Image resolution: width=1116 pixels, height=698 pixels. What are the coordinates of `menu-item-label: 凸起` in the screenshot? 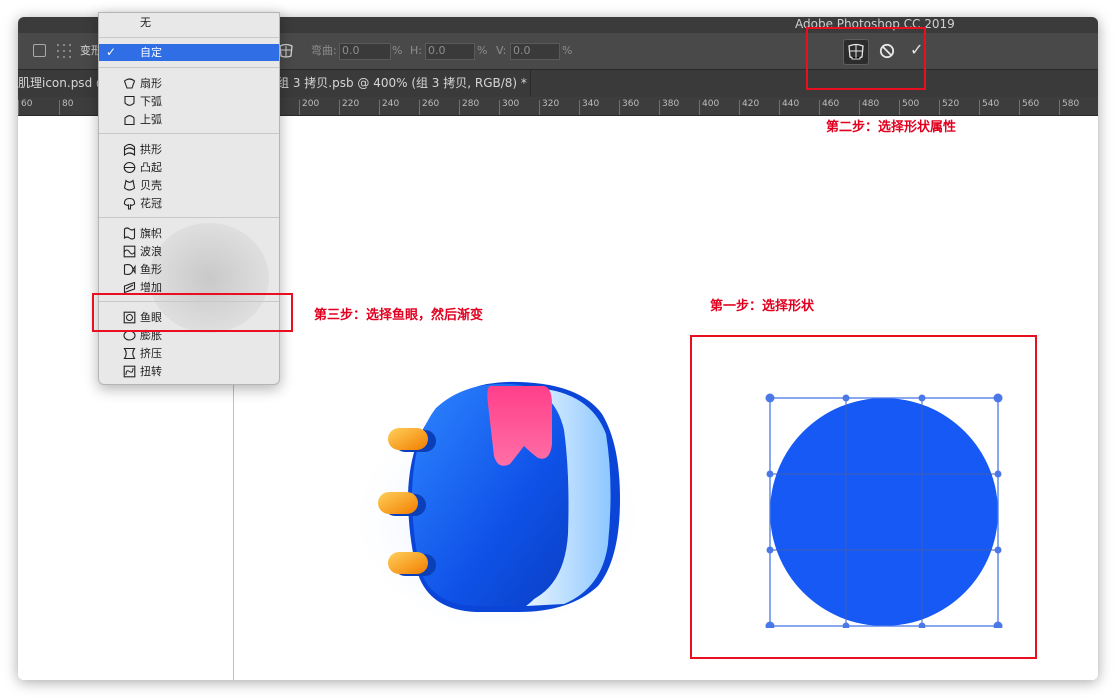 It's located at (151, 167).